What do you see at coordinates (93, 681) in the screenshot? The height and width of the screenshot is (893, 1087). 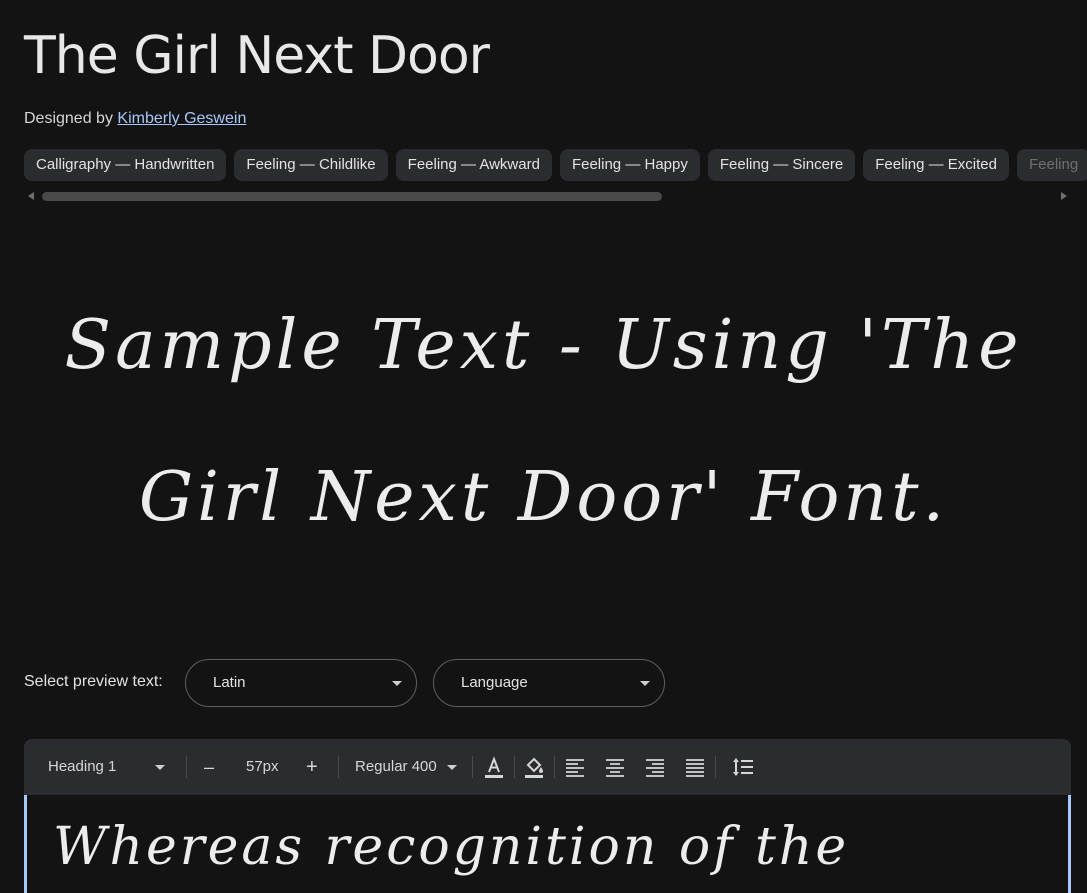 I see `preview-text-label: Select preview text:` at bounding box center [93, 681].